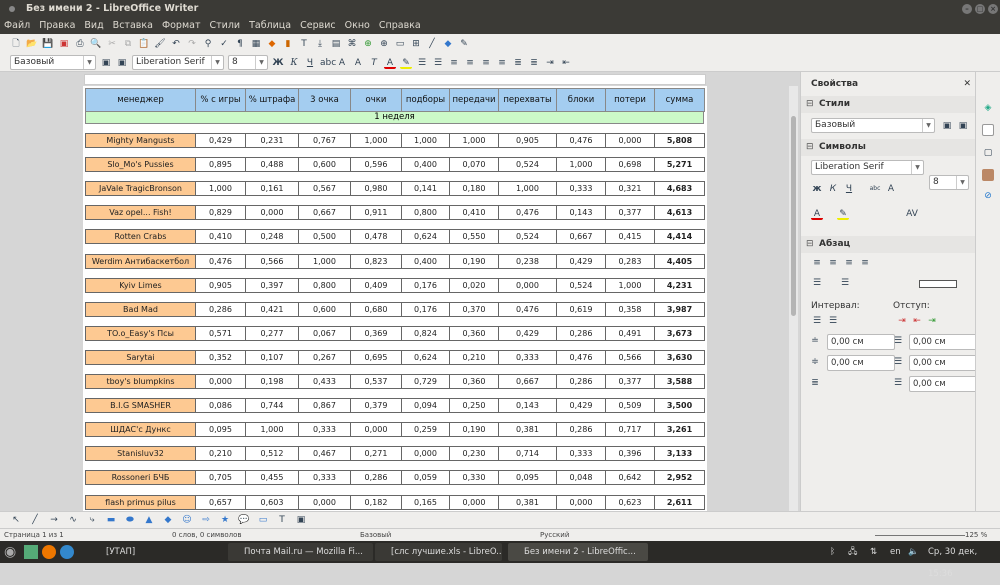 Image resolution: width=1000 pixels, height=585 pixels. I want to click on spacing-below-field: 0,00 см, so click(861, 363).